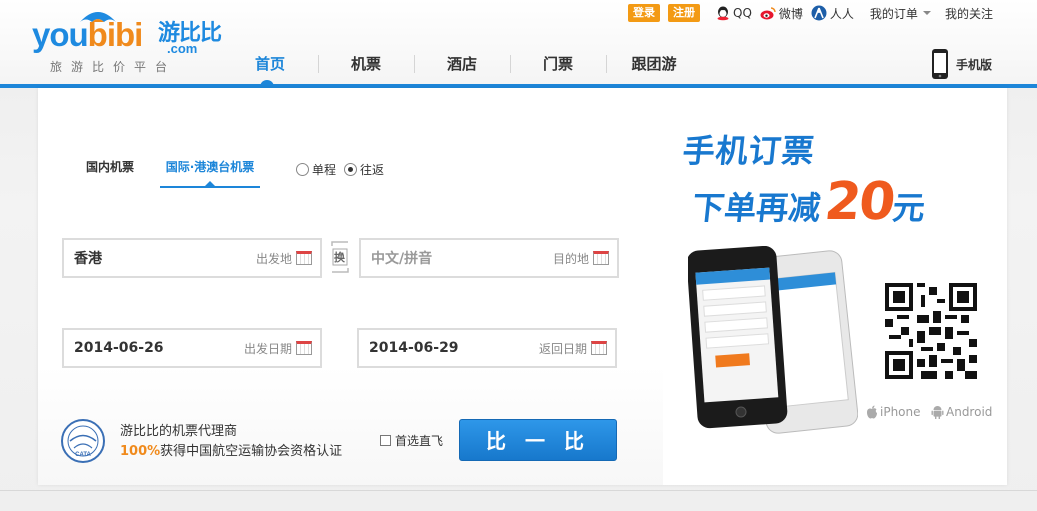 Image resolution: width=1037 pixels, height=511 pixels. I want to click on nav-item-hotels: 酒店, so click(462, 63).